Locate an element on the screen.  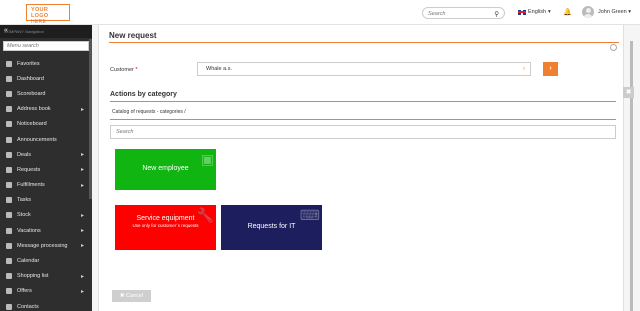
sidebar-item-scoreboard: Scoreboard is located at coordinates (46, 93).